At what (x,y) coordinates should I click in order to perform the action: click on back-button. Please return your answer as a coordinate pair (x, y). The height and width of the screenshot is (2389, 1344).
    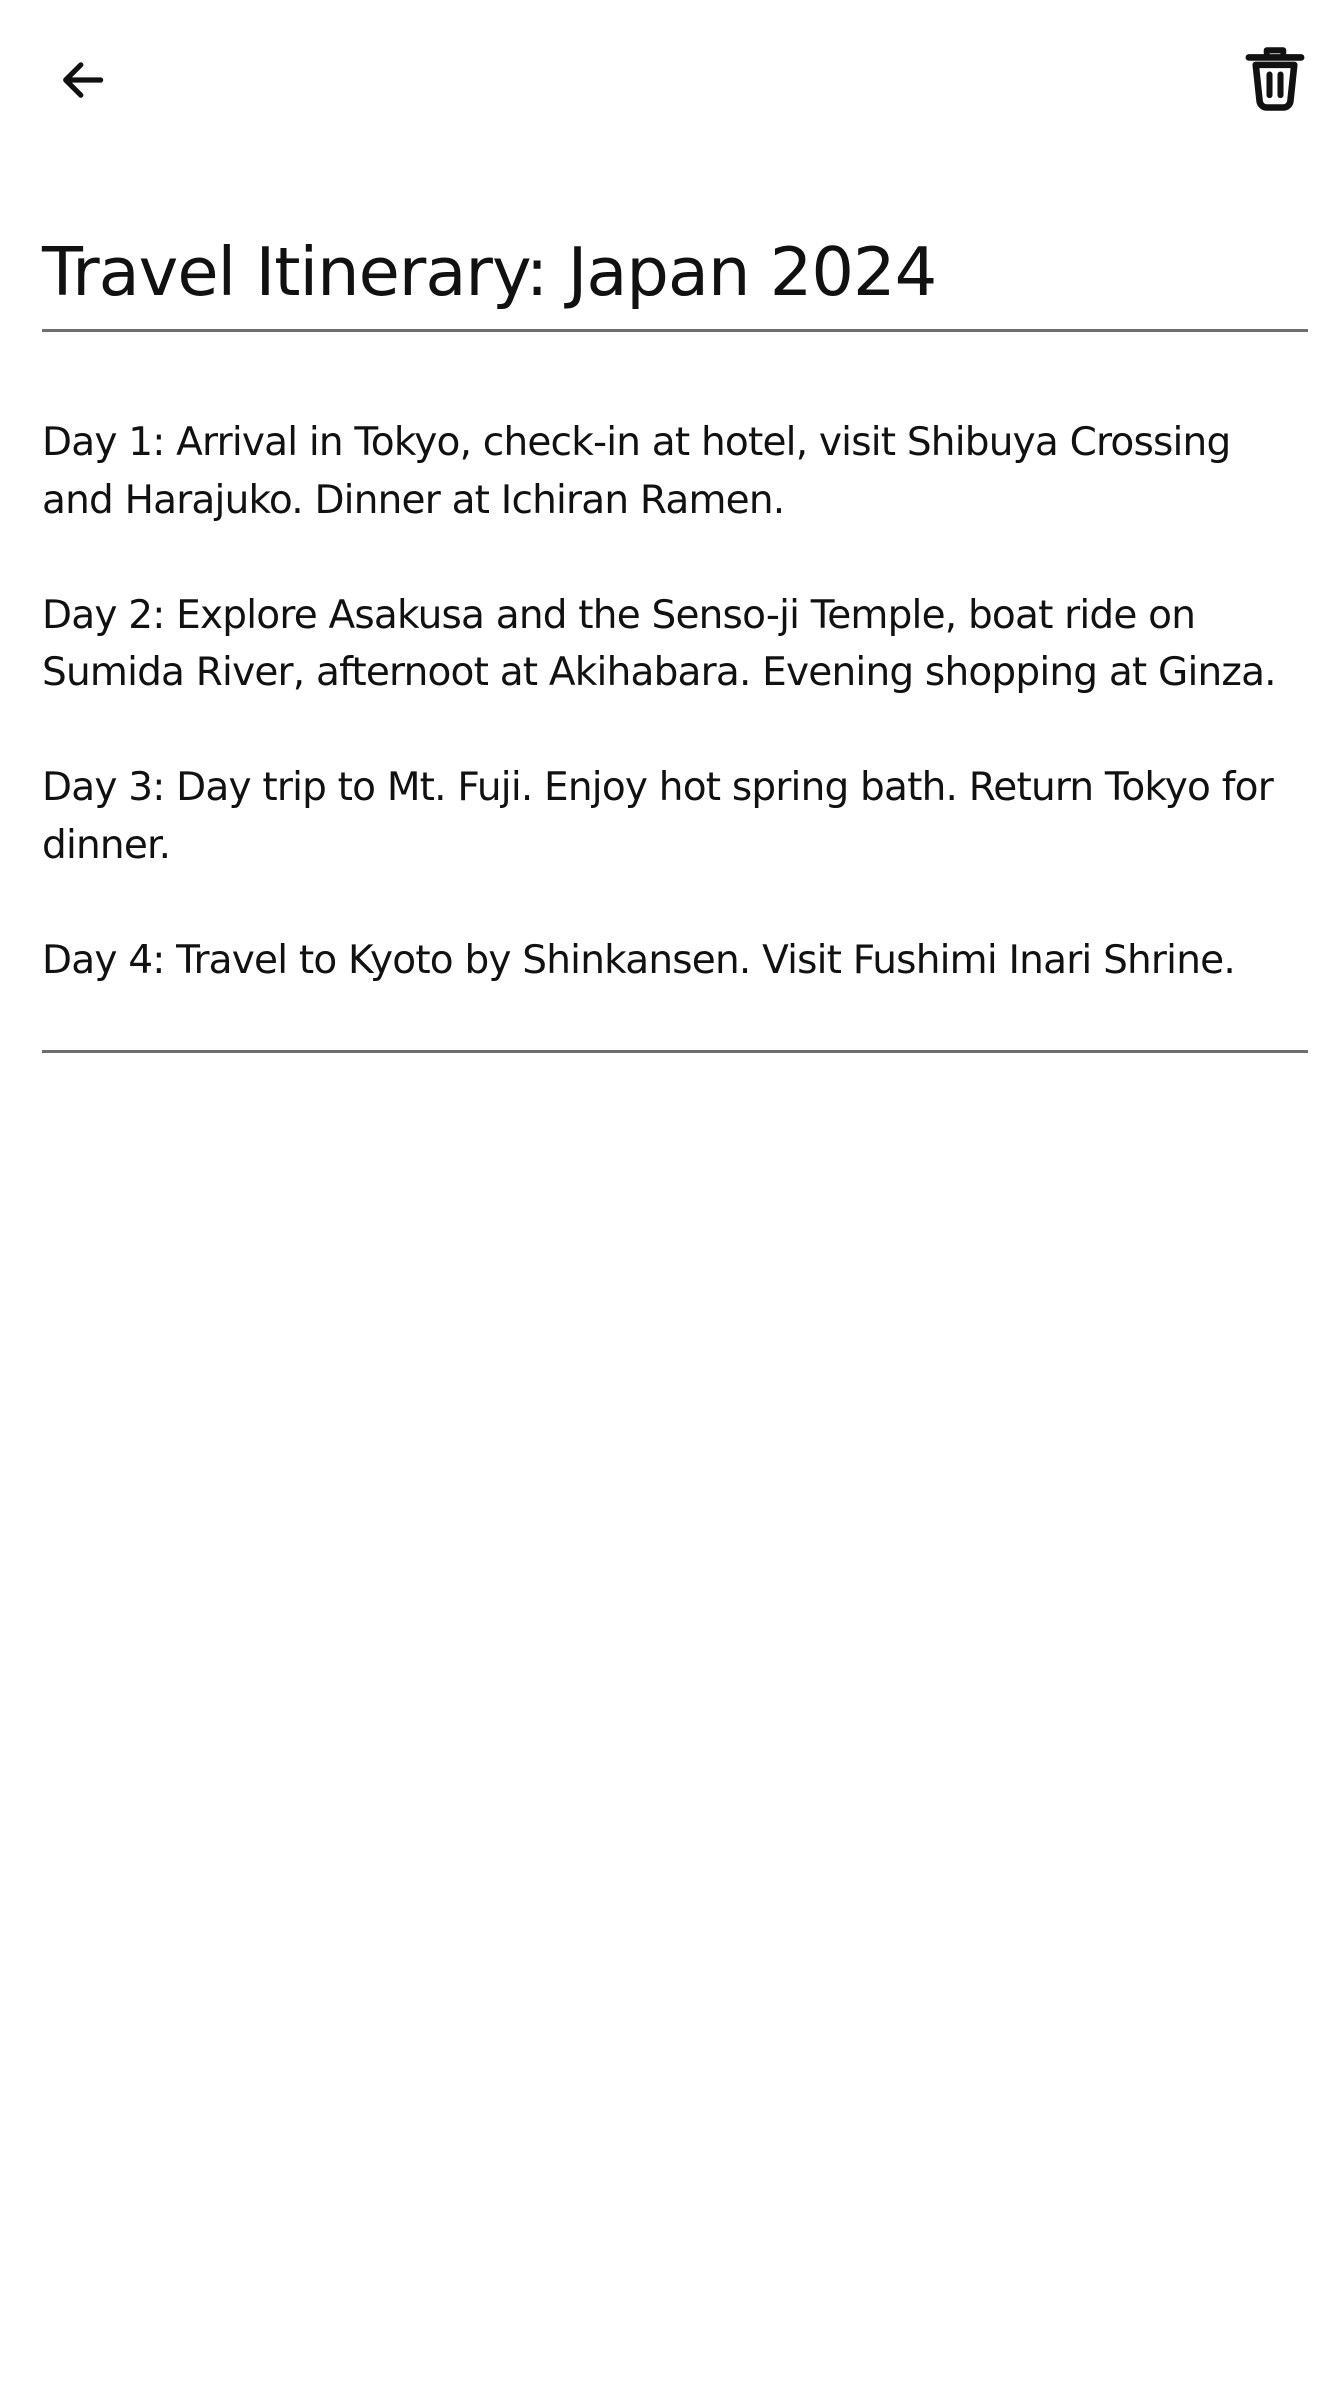
    Looking at the image, I should click on (82, 80).